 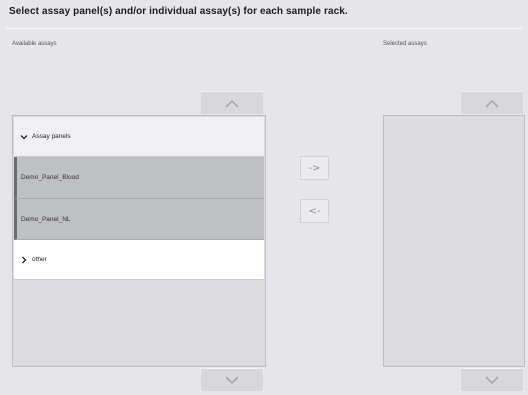 What do you see at coordinates (46, 219) in the screenshot?
I see `panel-label: Demo_Panel_NL` at bounding box center [46, 219].